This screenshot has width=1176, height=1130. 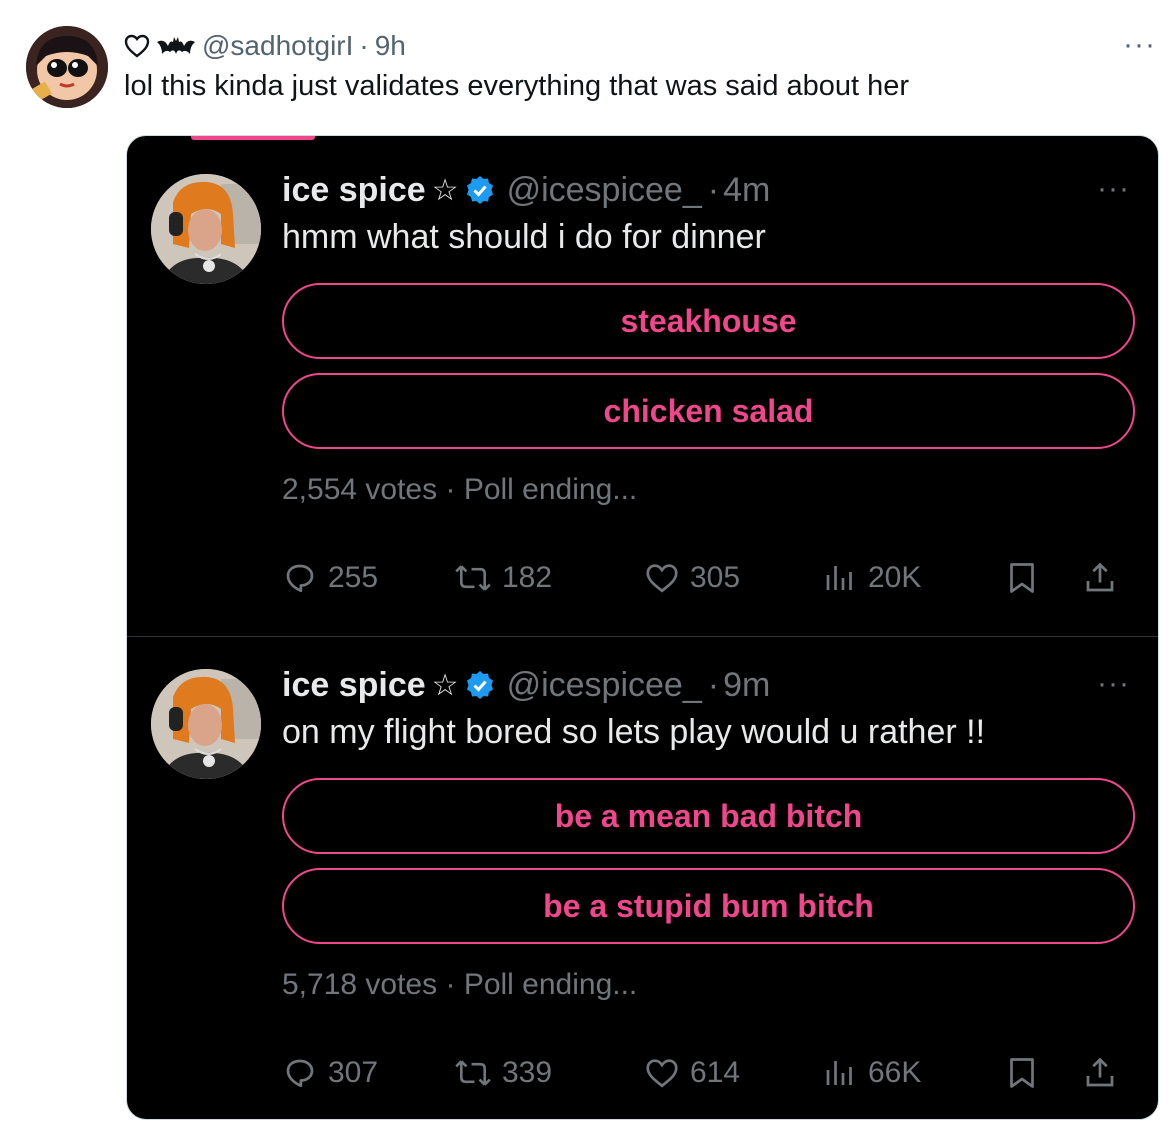 What do you see at coordinates (277, 46) in the screenshot?
I see `author-handle: @sadhotgirI` at bounding box center [277, 46].